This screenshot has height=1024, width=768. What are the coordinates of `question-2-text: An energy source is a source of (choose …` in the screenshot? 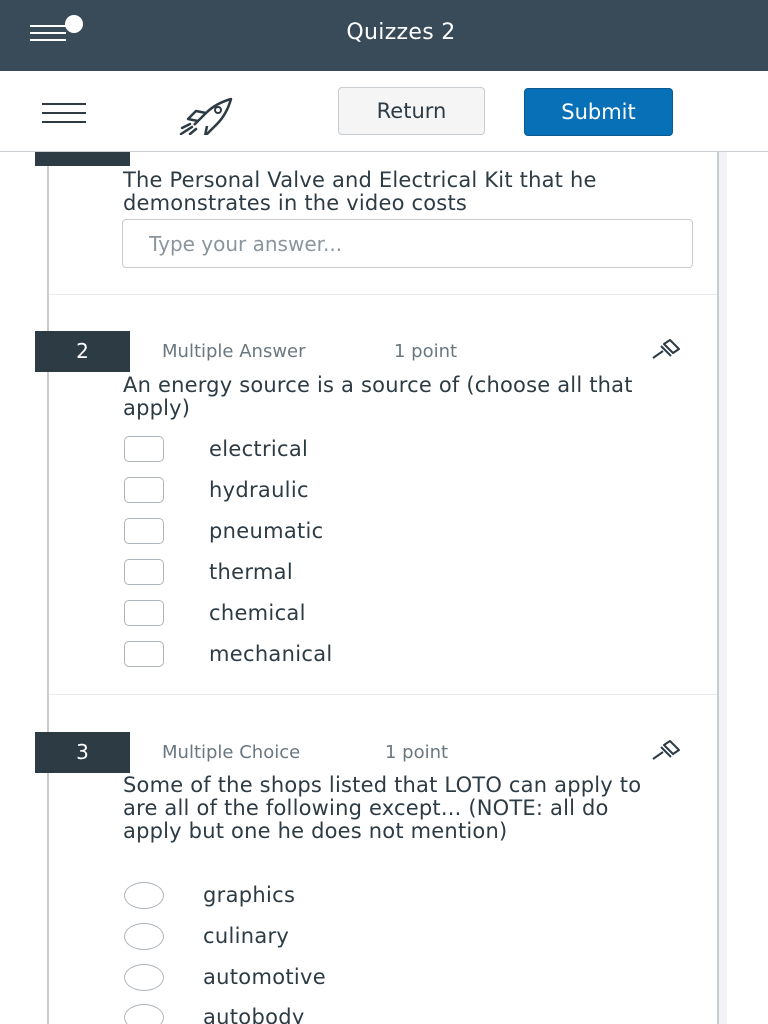 It's located at (378, 396).